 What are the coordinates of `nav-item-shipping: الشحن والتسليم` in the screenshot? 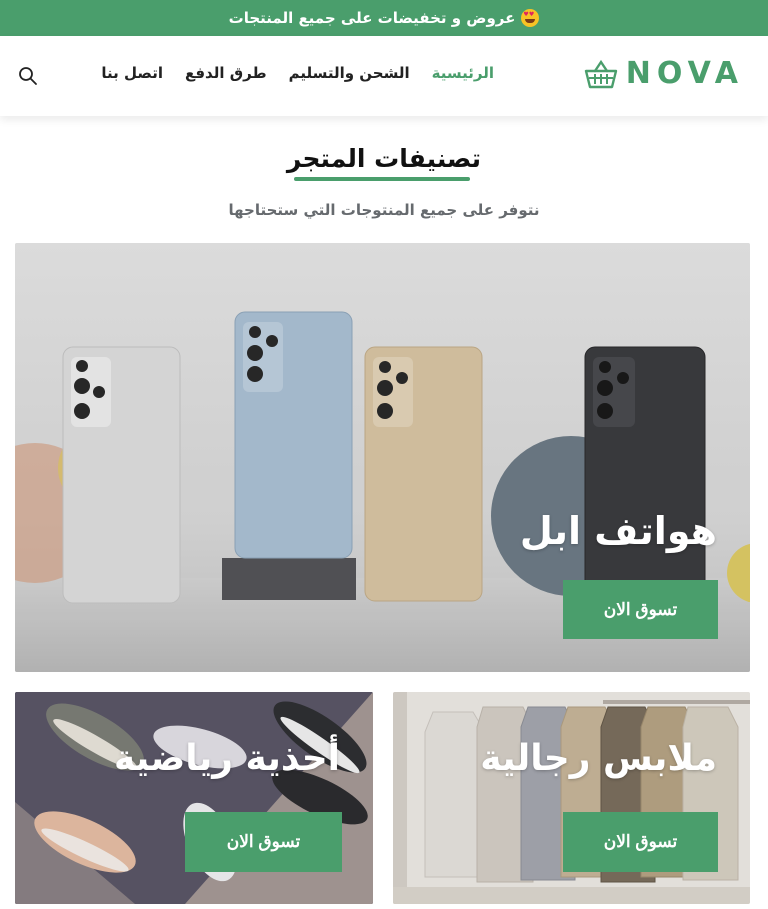 It's located at (349, 73).